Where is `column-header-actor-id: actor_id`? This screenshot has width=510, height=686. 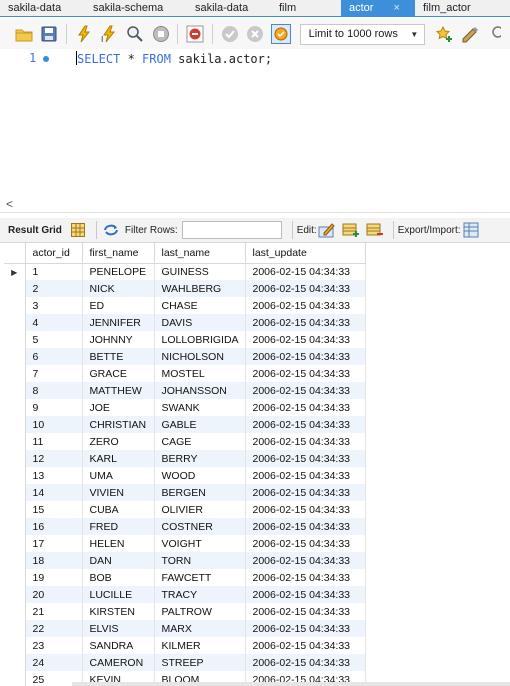 column-header-actor-id: actor_id is located at coordinates (54, 253).